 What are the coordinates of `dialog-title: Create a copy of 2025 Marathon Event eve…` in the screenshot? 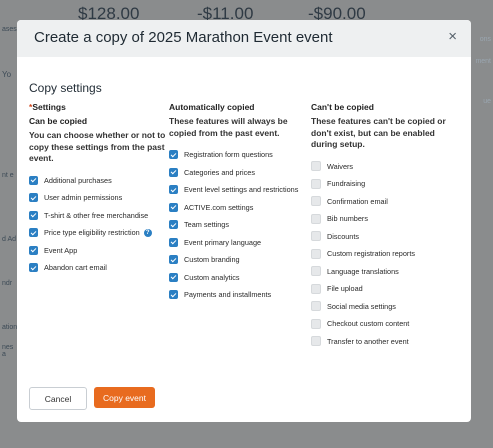 It's located at (183, 37).